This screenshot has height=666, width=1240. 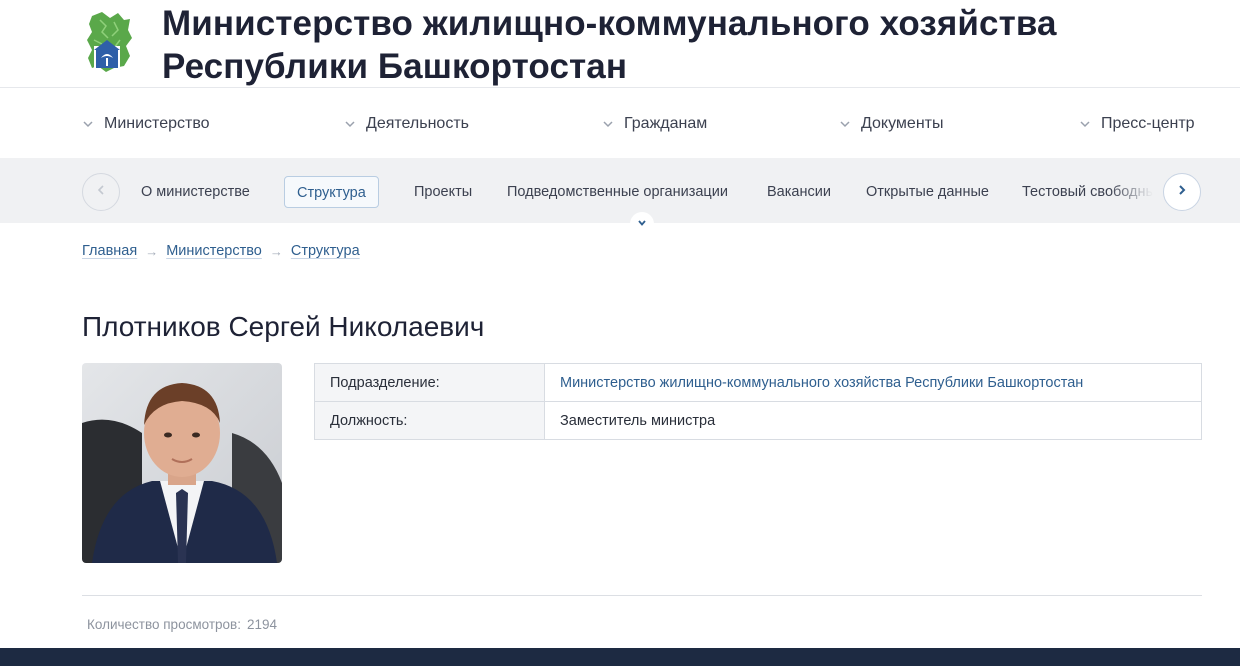 I want to click on table-row: Должность: Заместитель министра, so click(x=758, y=420).